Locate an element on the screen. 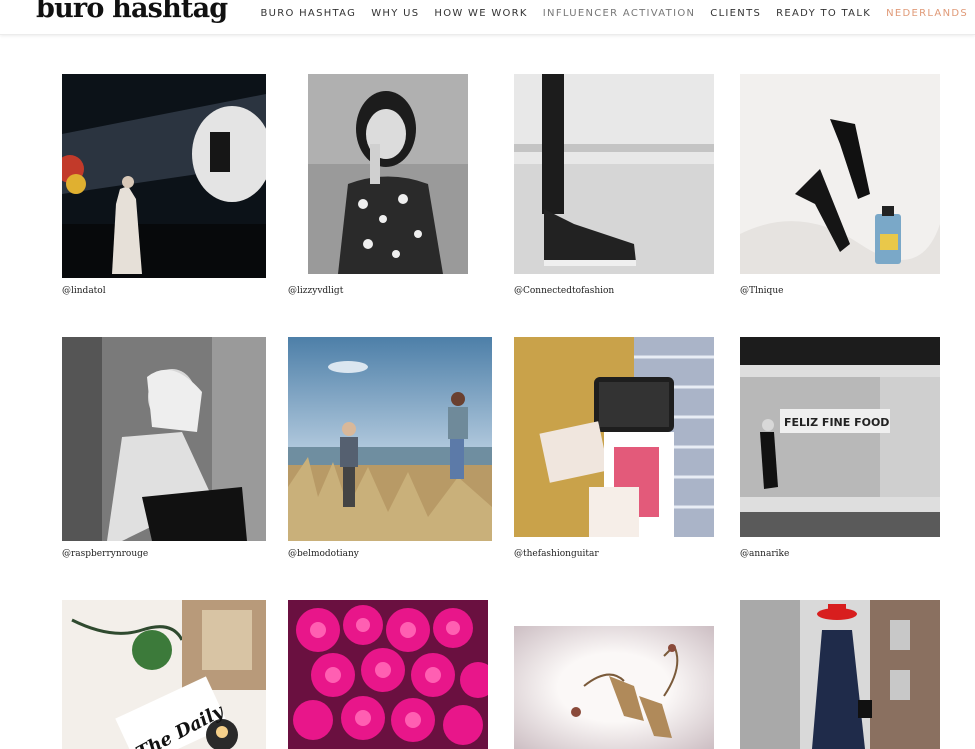 This screenshot has width=975, height=749. photo-runway is located at coordinates (164, 176).